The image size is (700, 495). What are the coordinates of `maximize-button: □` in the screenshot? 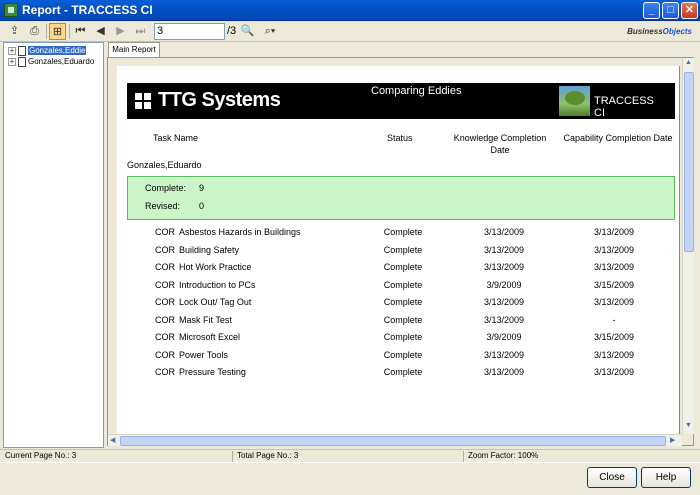 It's located at (670, 10).